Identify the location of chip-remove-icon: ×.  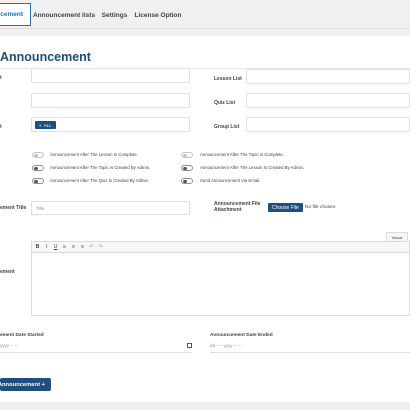
(40, 125).